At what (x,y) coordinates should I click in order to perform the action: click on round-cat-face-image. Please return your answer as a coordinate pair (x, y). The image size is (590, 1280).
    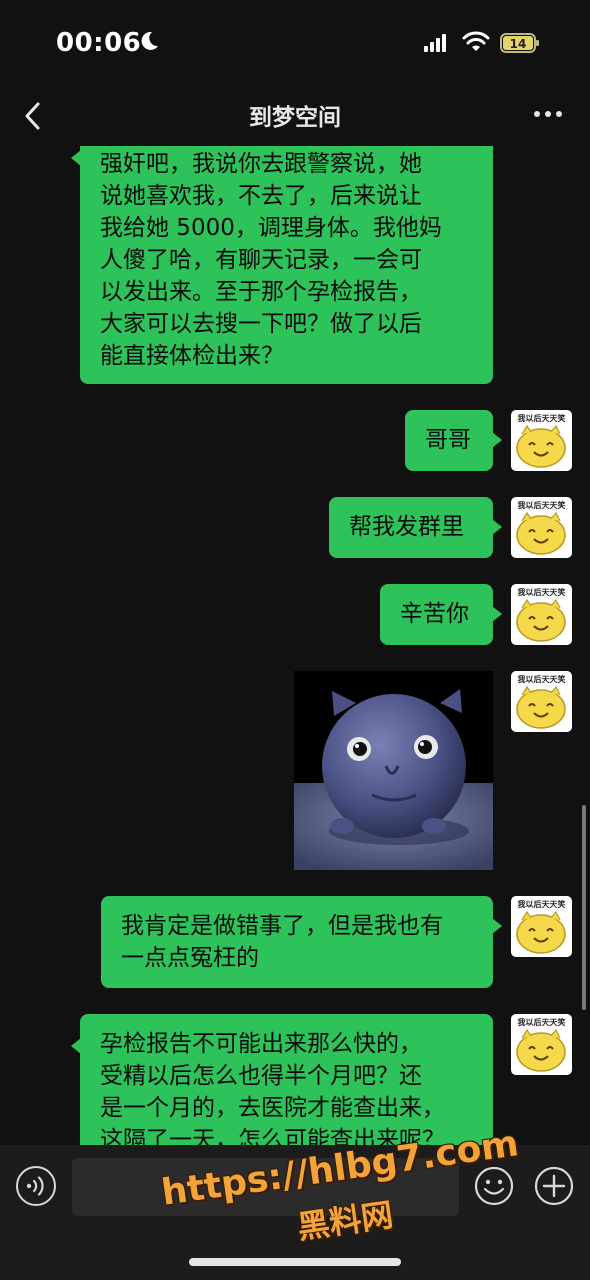
    Looking at the image, I should click on (393, 770).